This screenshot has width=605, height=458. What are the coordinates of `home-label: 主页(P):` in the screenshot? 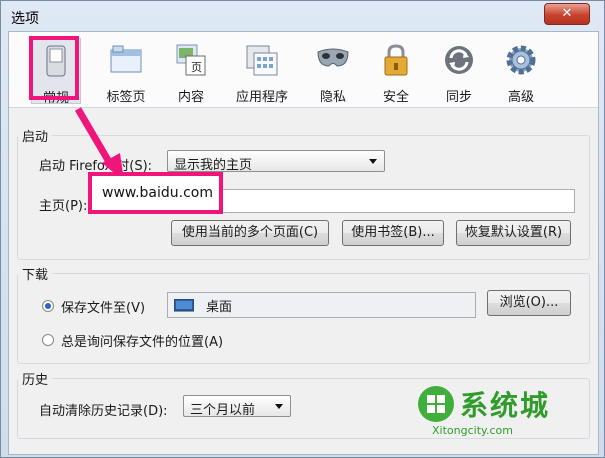 It's located at (63, 206).